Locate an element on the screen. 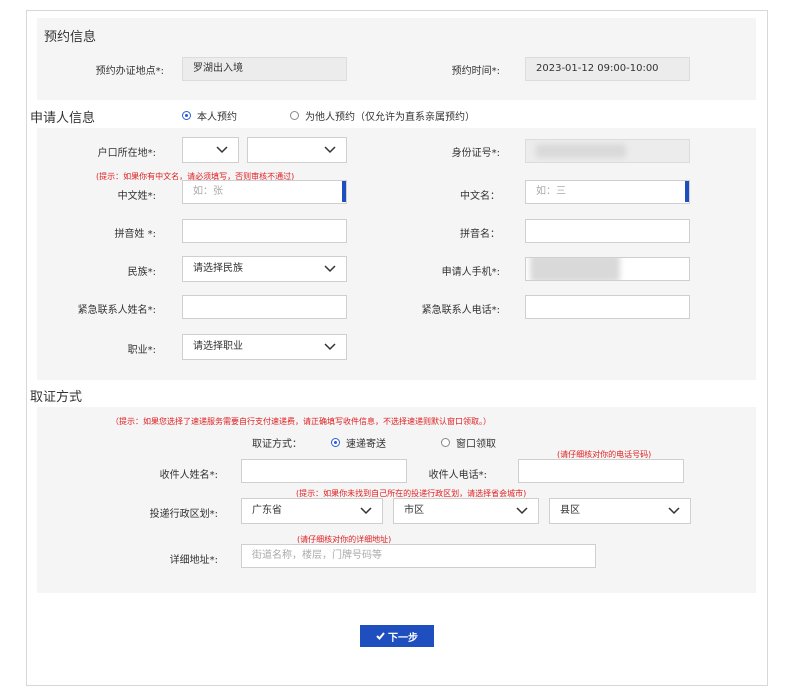 The image size is (800, 697). radio-window-dot is located at coordinates (445, 442).